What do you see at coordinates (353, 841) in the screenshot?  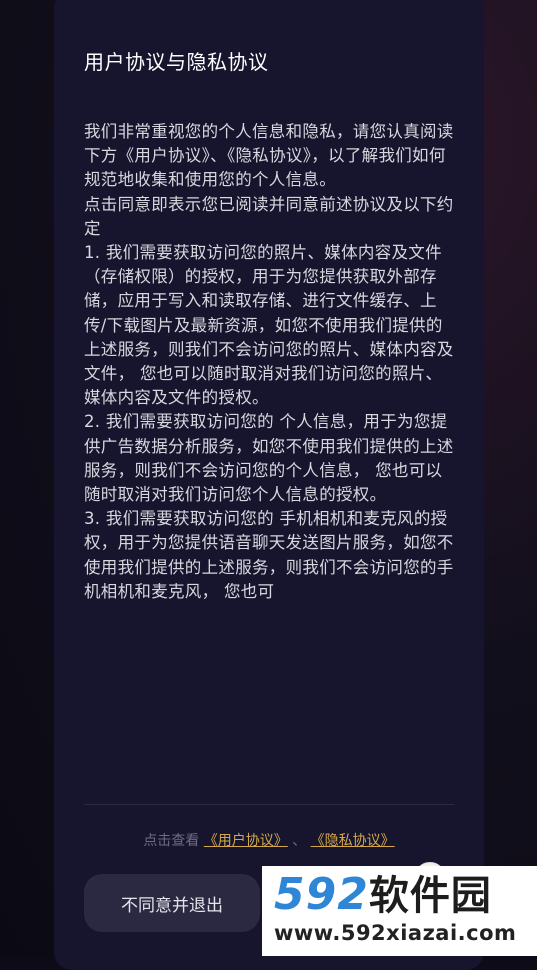 I see `privacy-agreement-link: 《隐私协议》` at bounding box center [353, 841].